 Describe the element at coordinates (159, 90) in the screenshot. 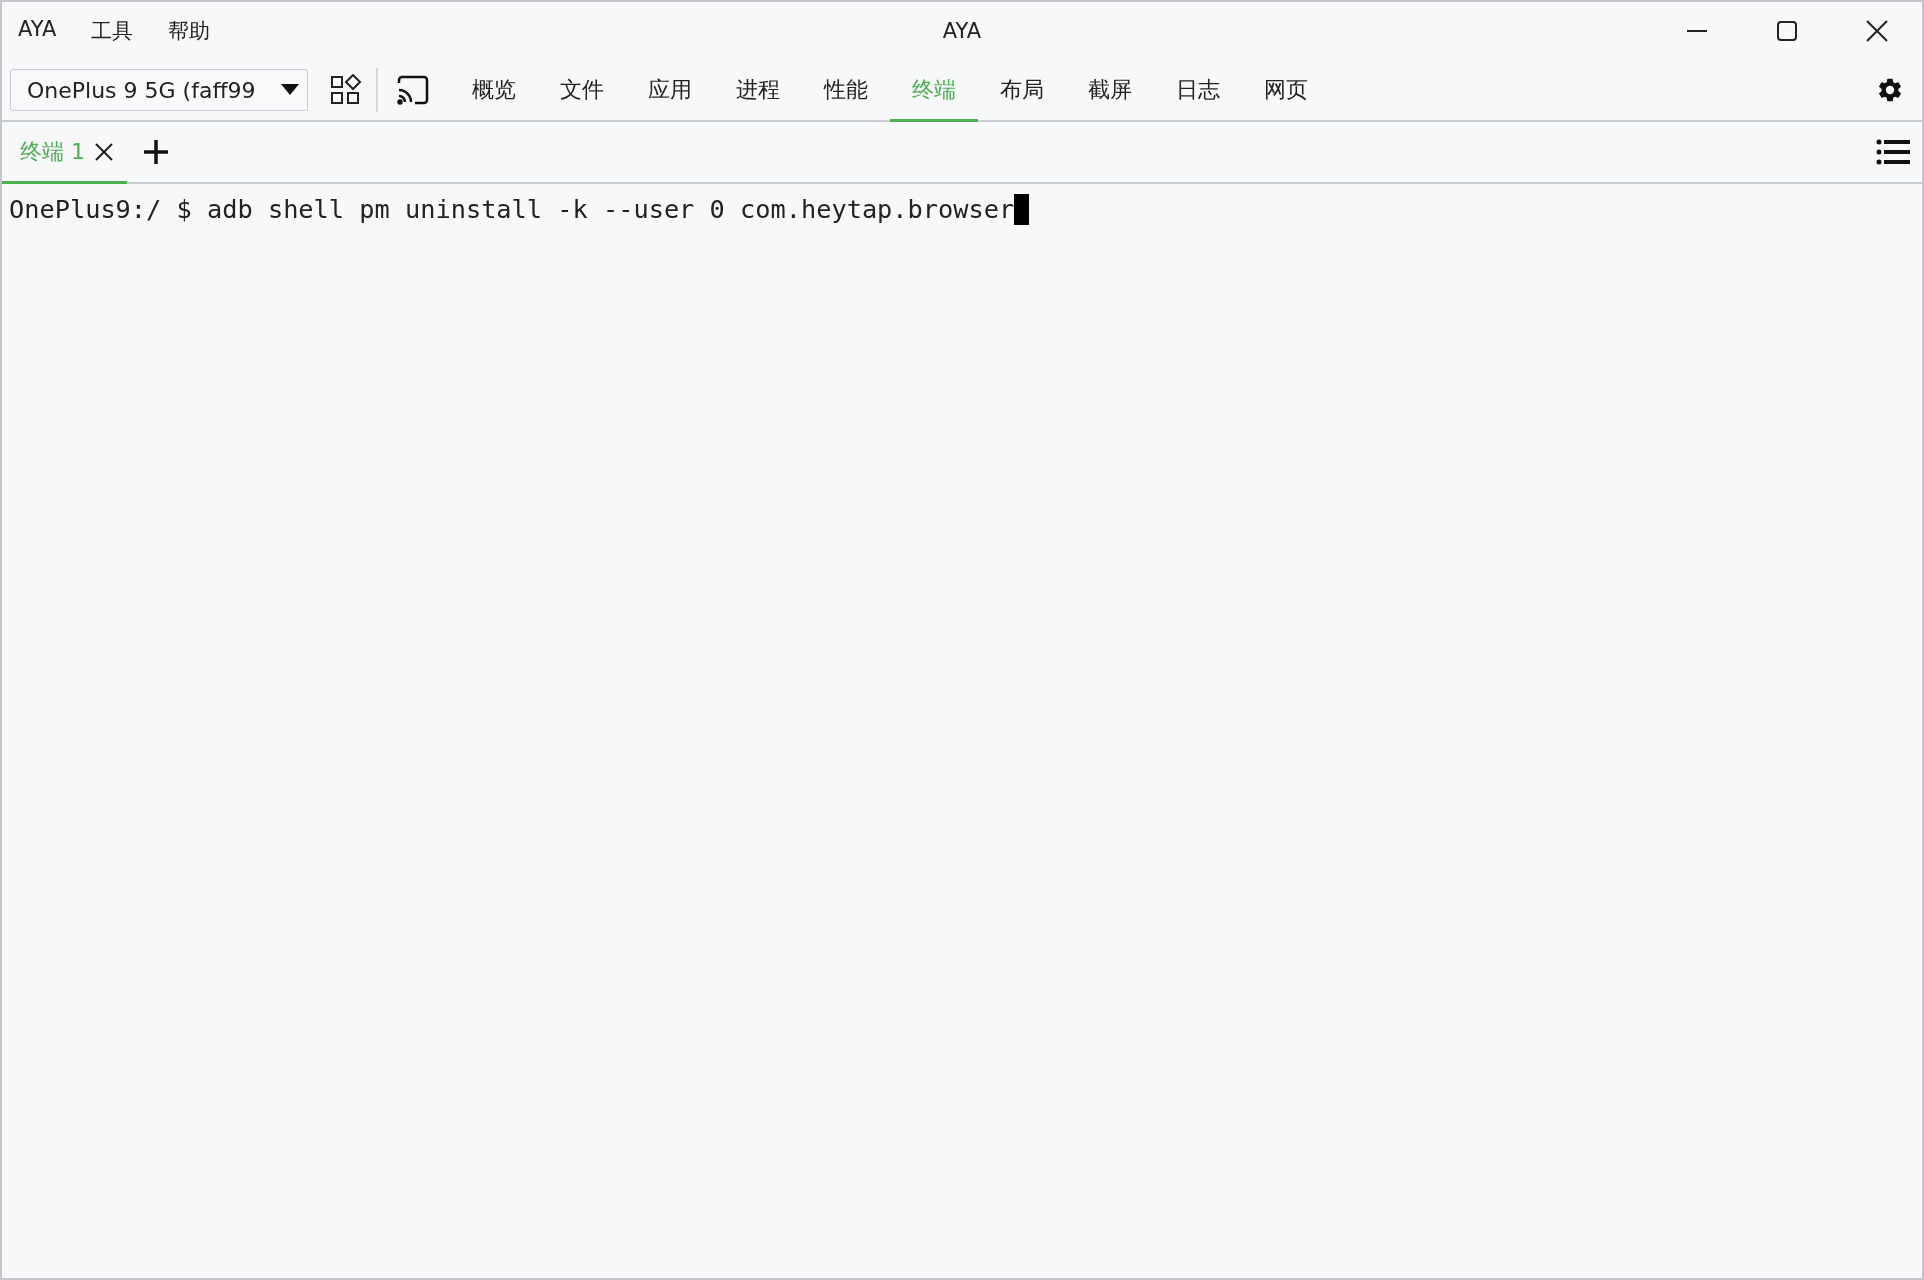

I see `device-select: OnePlus 9 5G (faff99` at that location.